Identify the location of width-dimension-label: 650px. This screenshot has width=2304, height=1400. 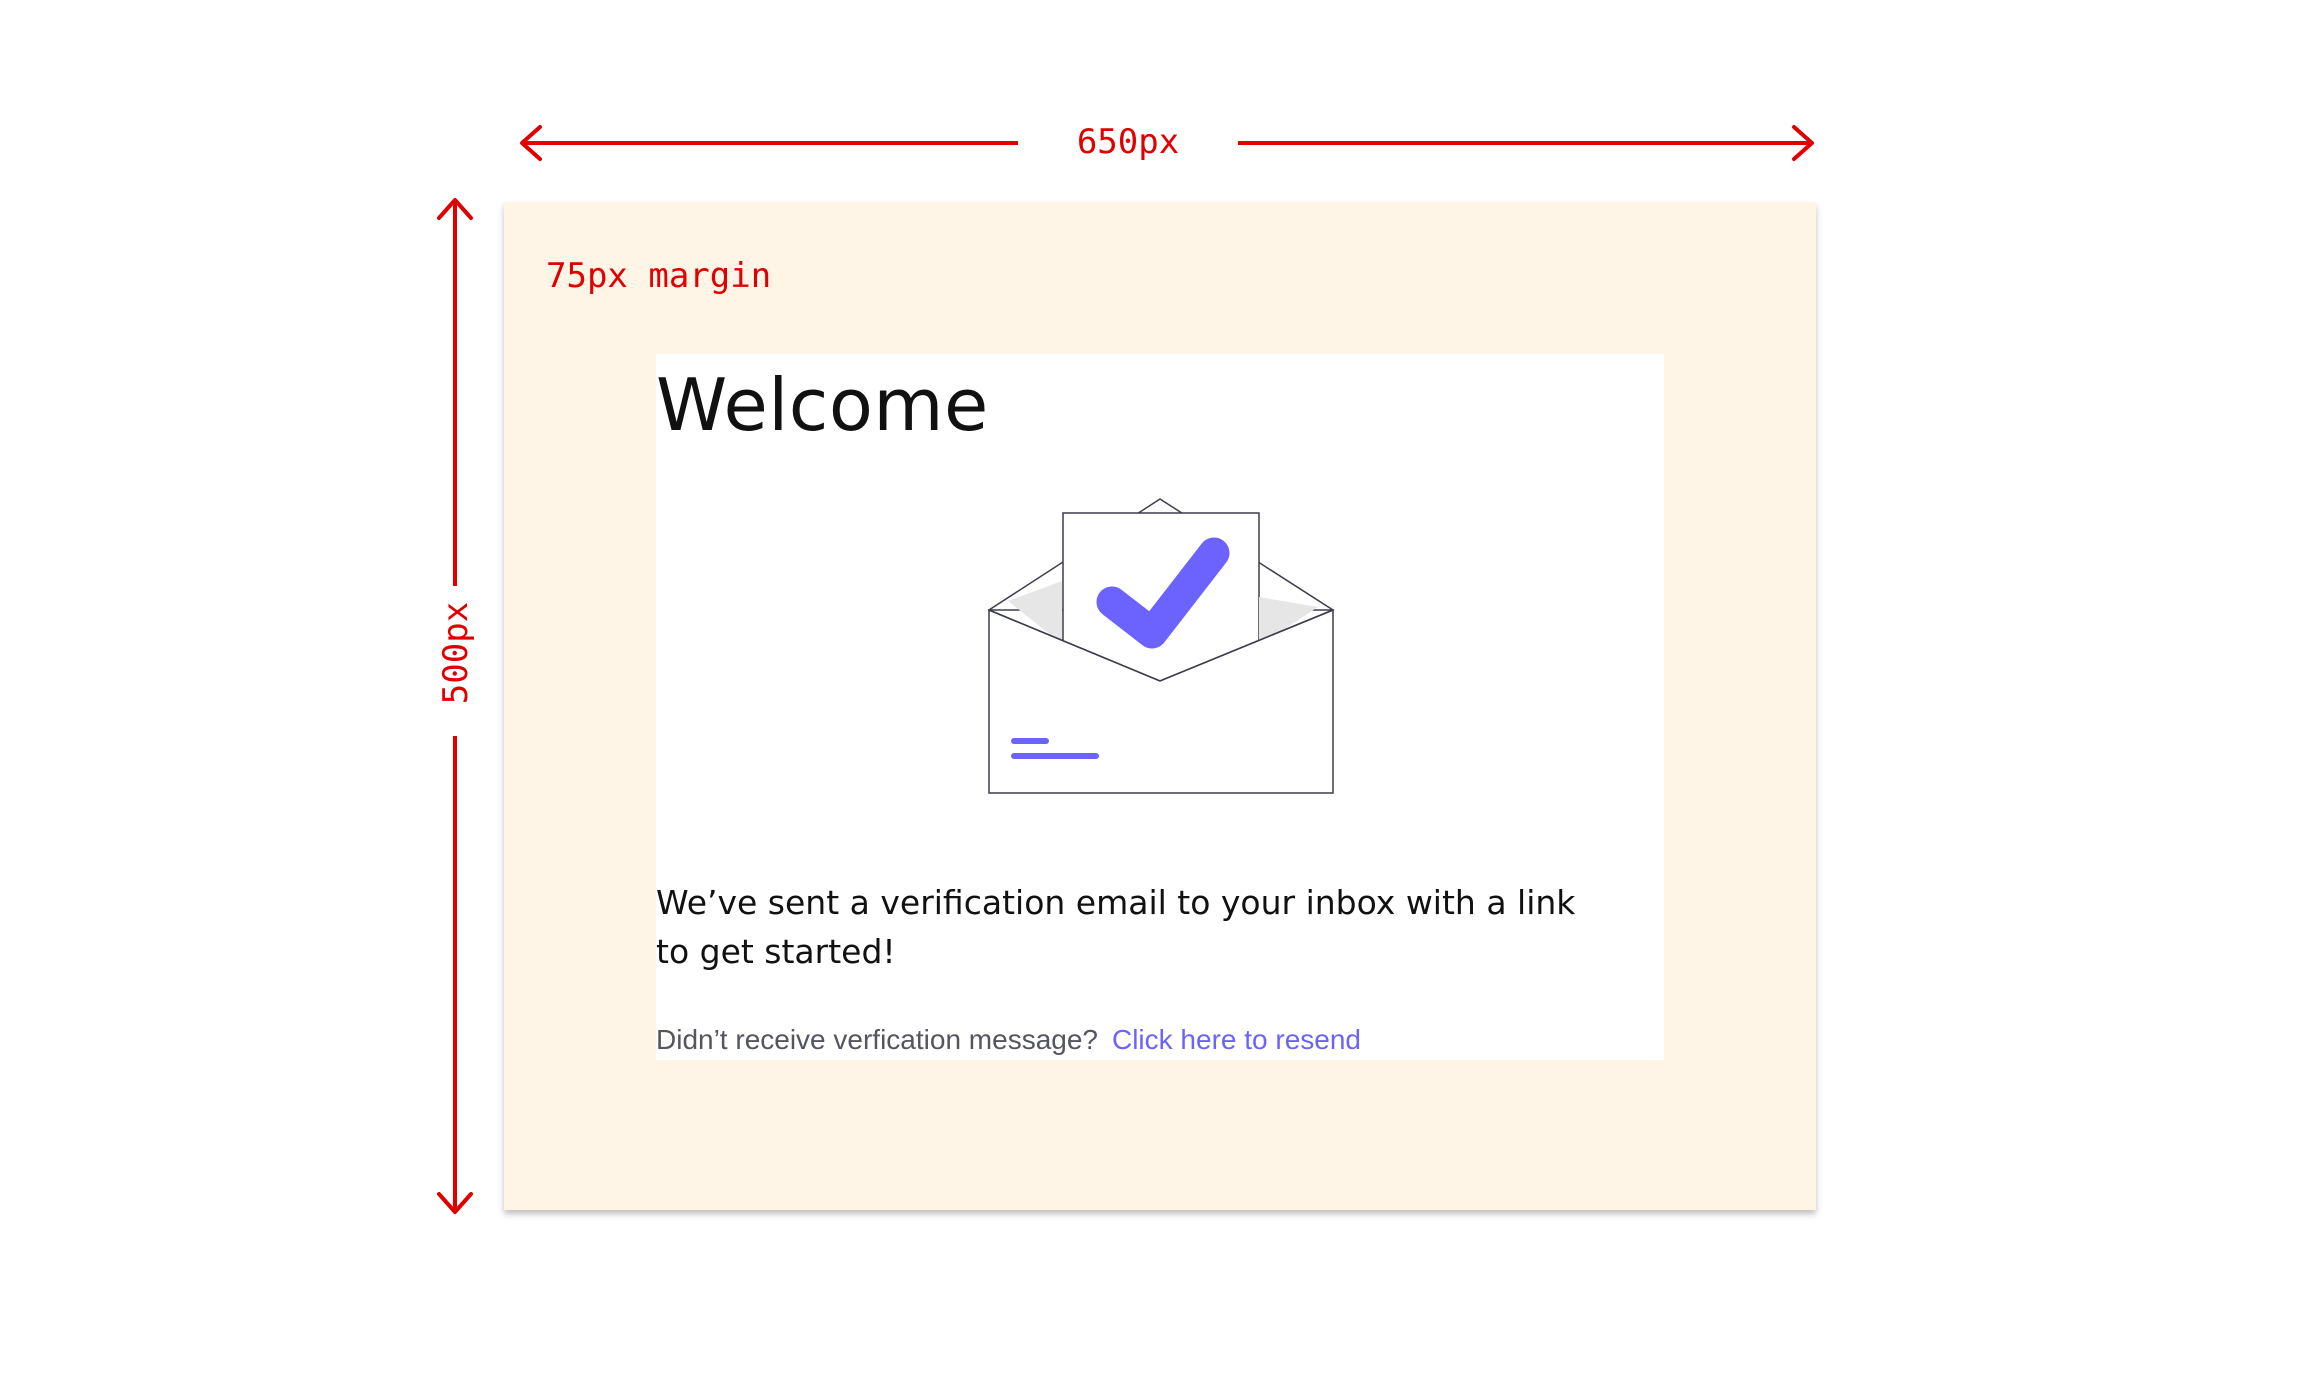
(1128, 142).